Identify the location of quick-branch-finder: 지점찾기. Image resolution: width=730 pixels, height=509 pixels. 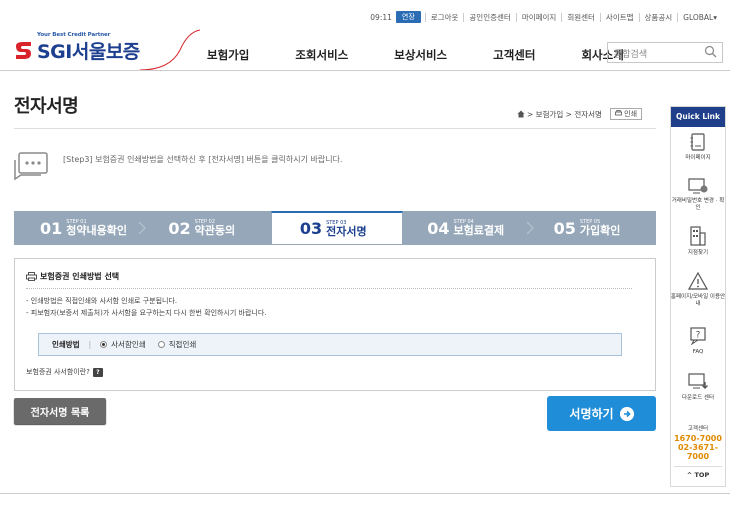
(698, 241).